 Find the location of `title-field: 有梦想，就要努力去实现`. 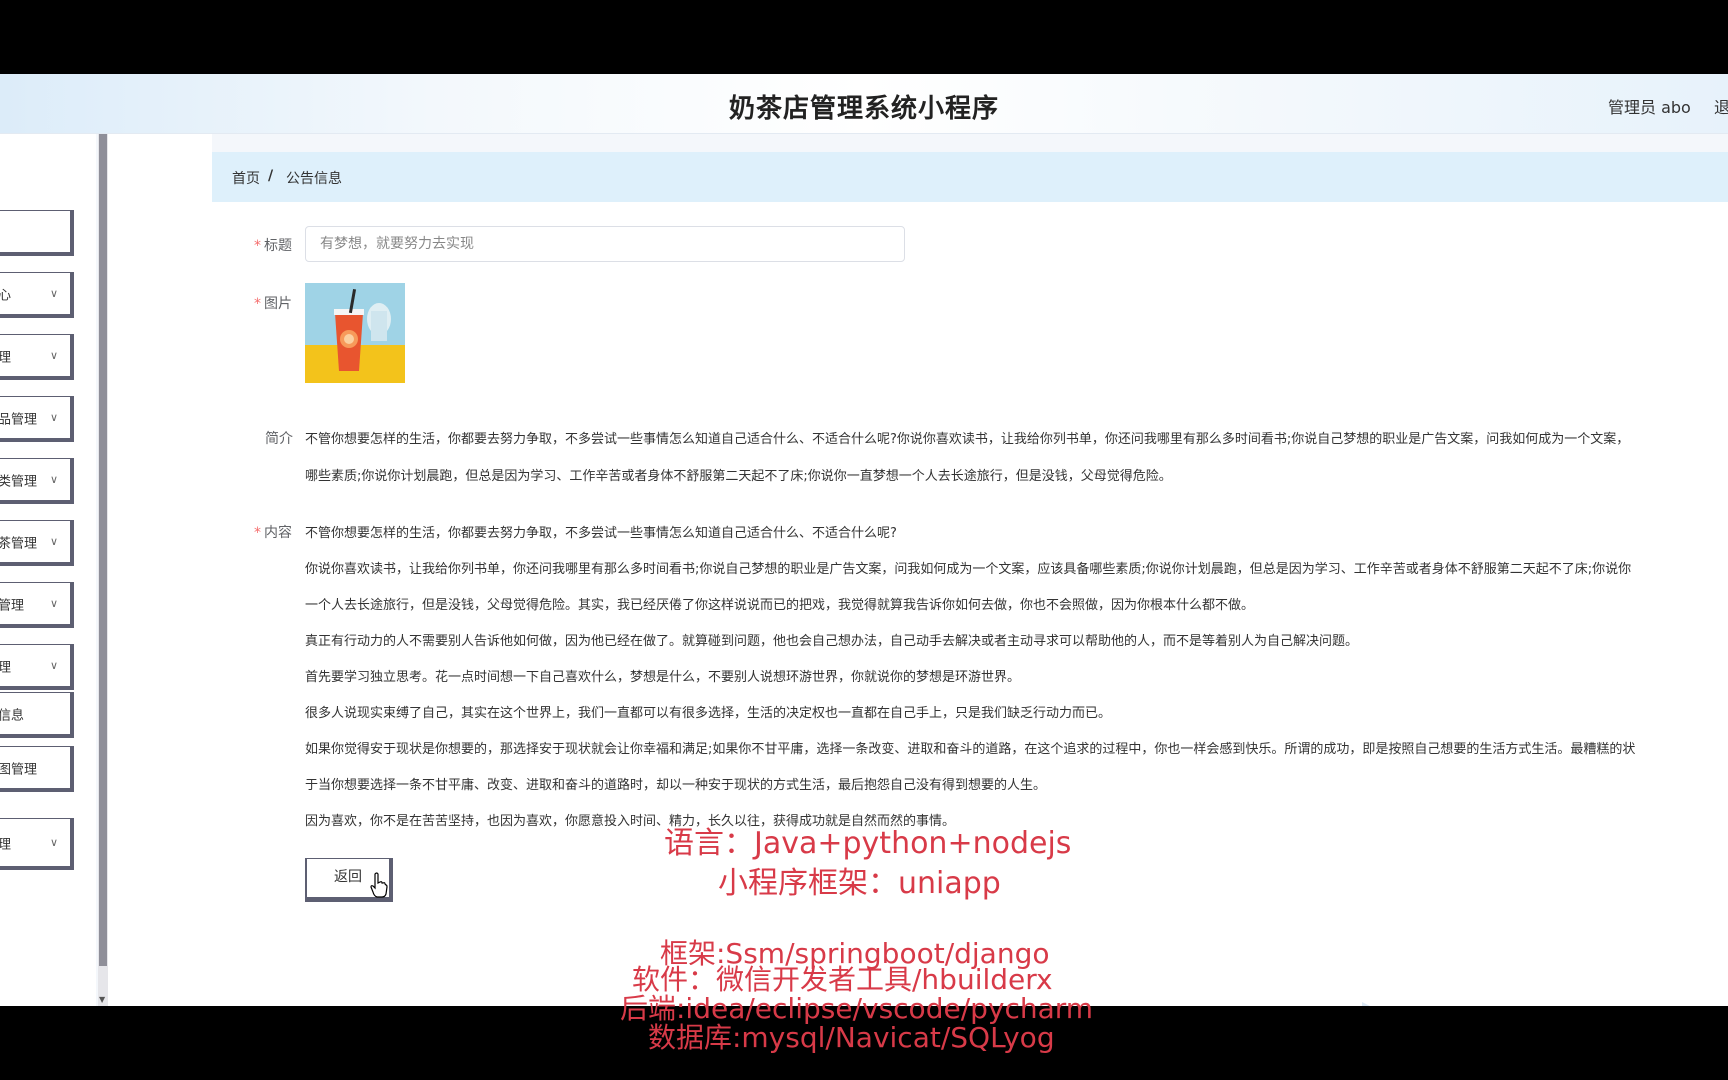

title-field: 有梦想，就要努力去实现 is located at coordinates (605, 244).